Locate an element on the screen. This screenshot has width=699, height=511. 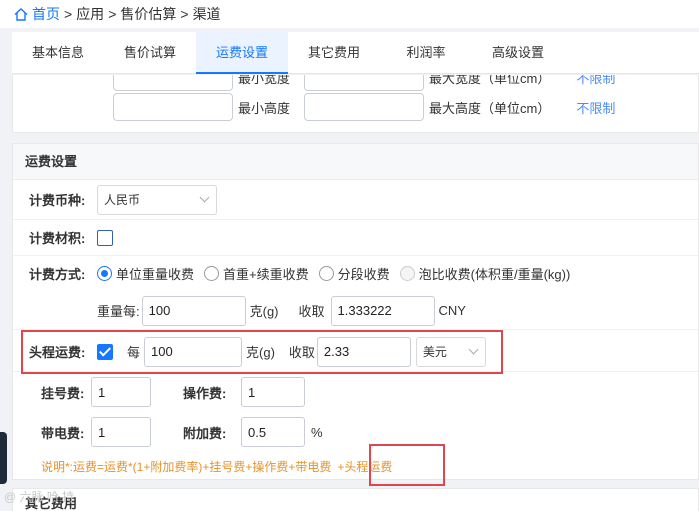
tab-bar: 基本信息 售价试算 运费设置 其它费用 利润率 高级设置 is located at coordinates (355, 53).